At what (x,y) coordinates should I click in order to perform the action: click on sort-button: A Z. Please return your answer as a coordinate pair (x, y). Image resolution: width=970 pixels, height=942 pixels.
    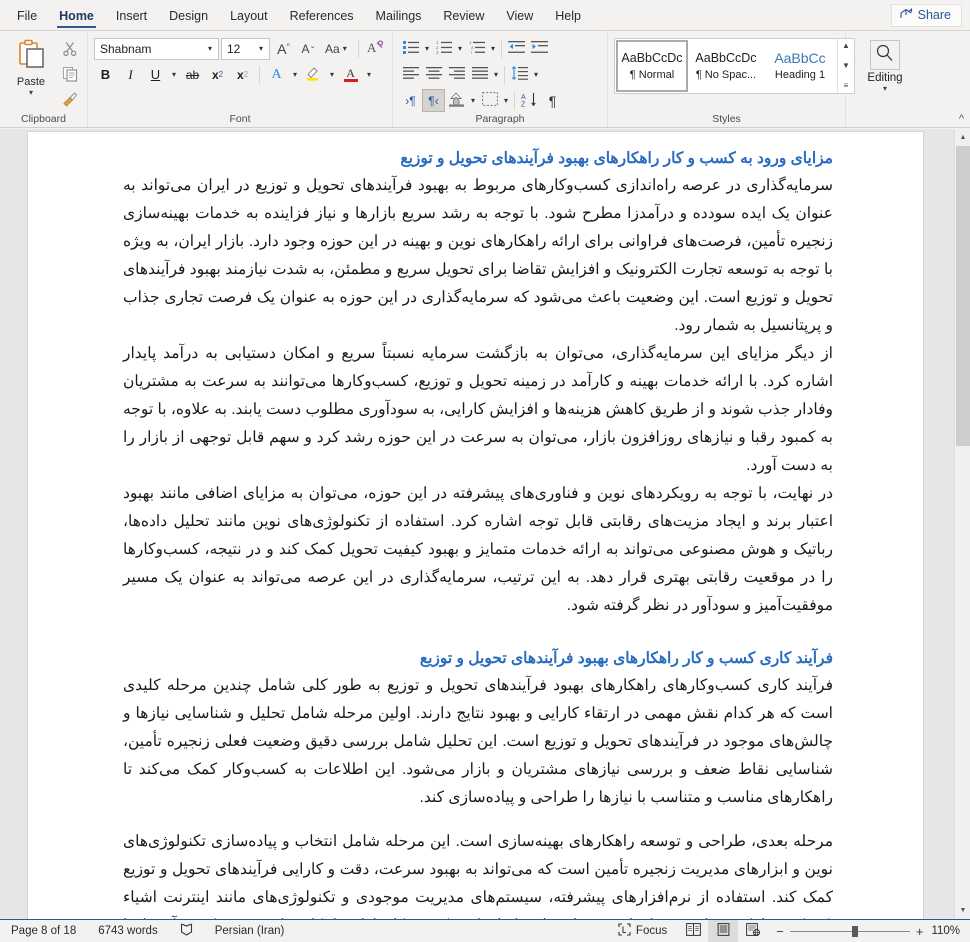
    Looking at the image, I should click on (529, 100).